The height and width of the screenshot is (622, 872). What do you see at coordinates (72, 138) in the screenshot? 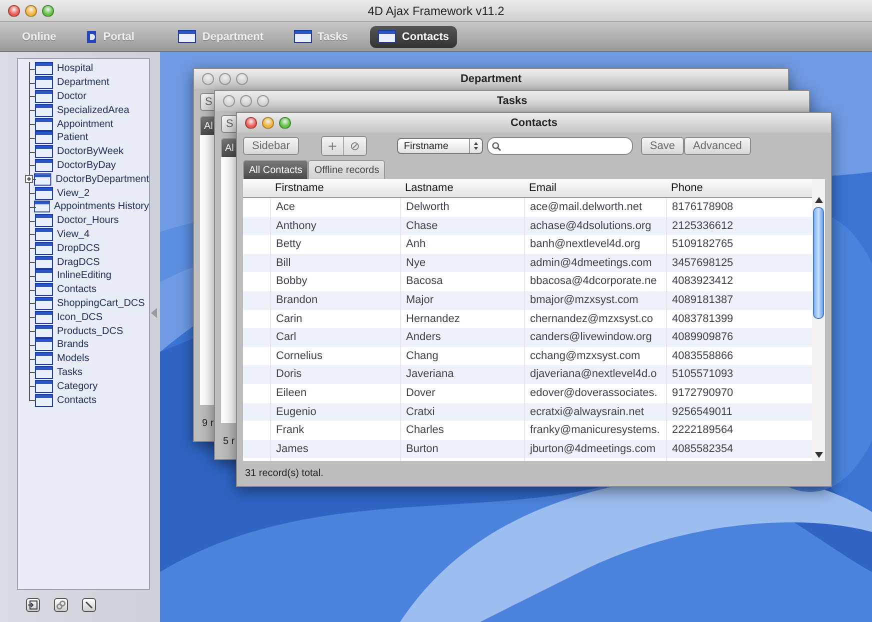
I see `tree-item: Patient` at bounding box center [72, 138].